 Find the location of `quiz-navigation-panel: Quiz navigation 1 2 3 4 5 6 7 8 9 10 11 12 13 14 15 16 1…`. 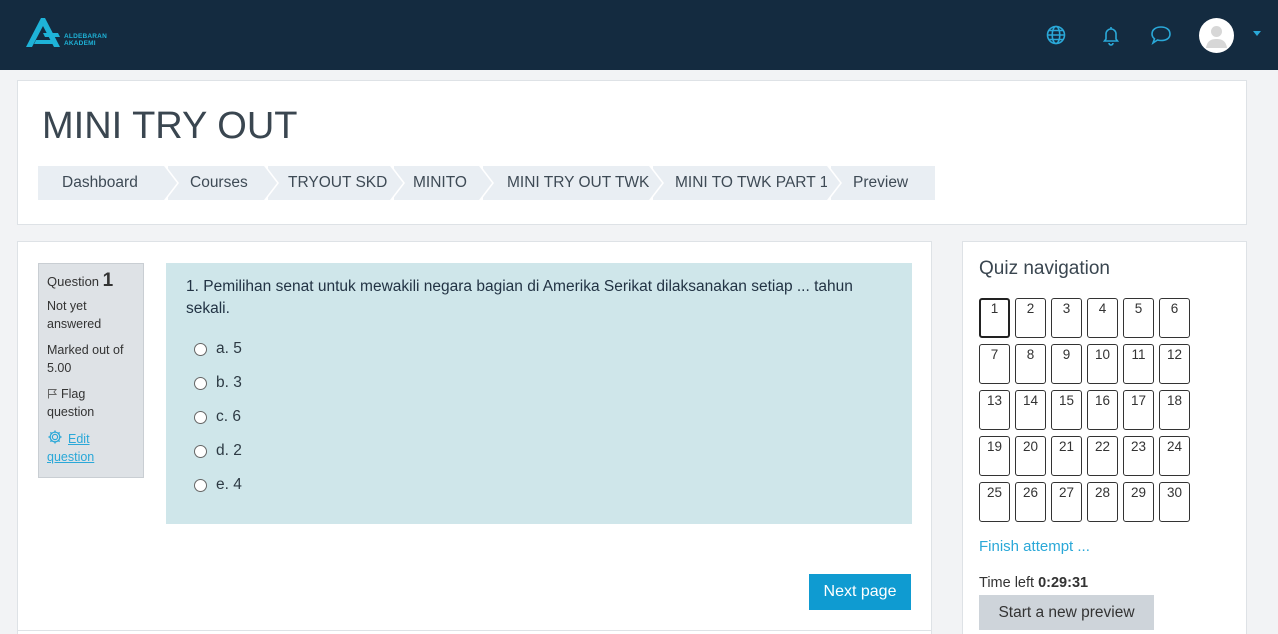

quiz-navigation-panel: Quiz navigation 1 2 3 4 5 6 7 8 9 10 11 12 13 14 15 16 1… is located at coordinates (1104, 437).